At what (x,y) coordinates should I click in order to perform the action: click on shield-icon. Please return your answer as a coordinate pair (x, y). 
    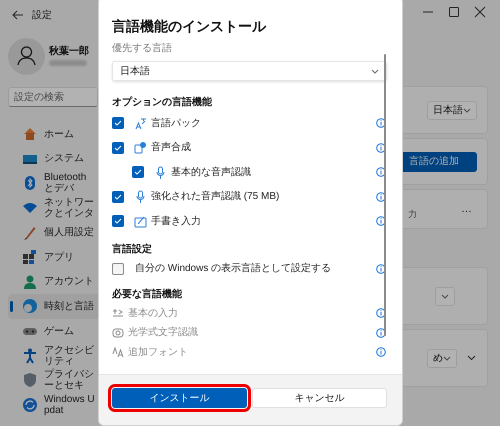
    Looking at the image, I should click on (30, 380).